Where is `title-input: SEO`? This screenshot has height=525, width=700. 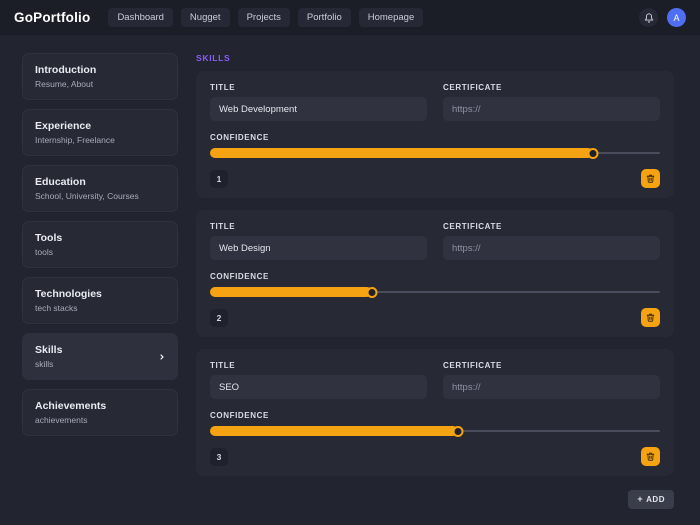
title-input: SEO is located at coordinates (318, 387).